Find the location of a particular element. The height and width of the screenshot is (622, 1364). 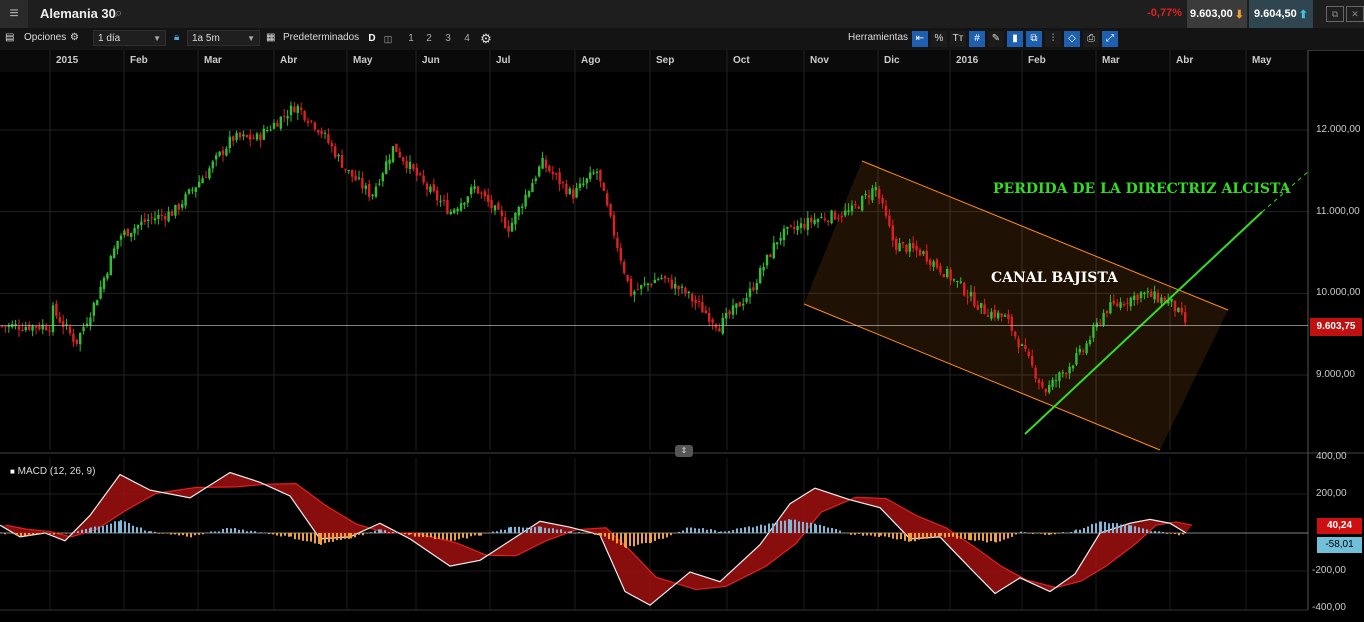

month-label: Feb is located at coordinates (1037, 60).